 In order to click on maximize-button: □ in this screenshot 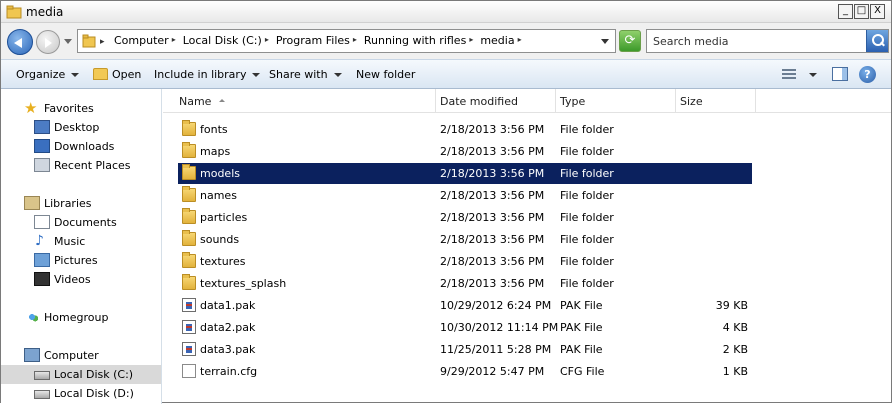, I will do `click(861, 11)`.